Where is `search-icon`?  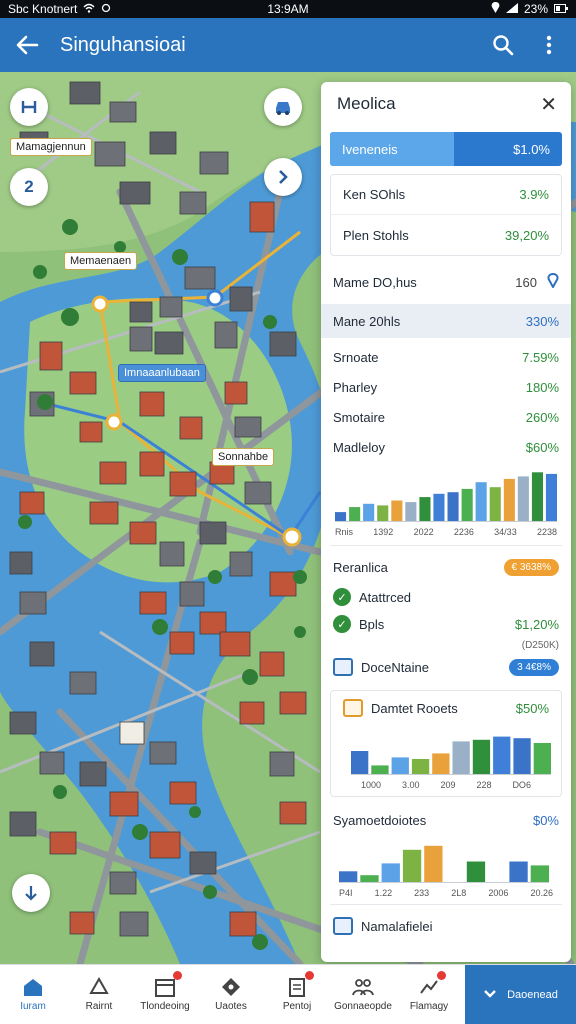
search-icon is located at coordinates (503, 45).